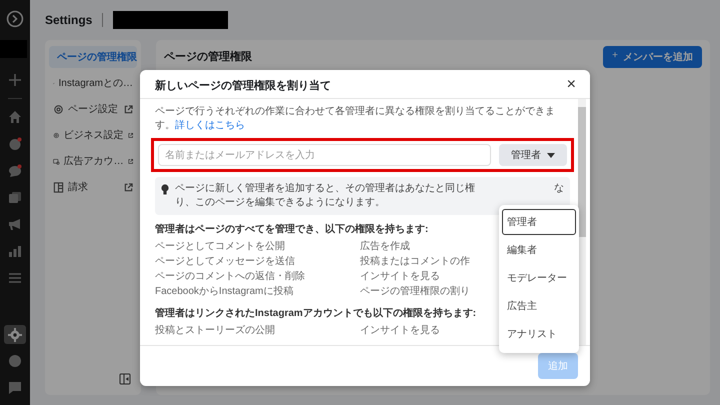  Describe the element at coordinates (415, 261) in the screenshot. I see `permission-text: 投稿またはコメントの作` at that location.